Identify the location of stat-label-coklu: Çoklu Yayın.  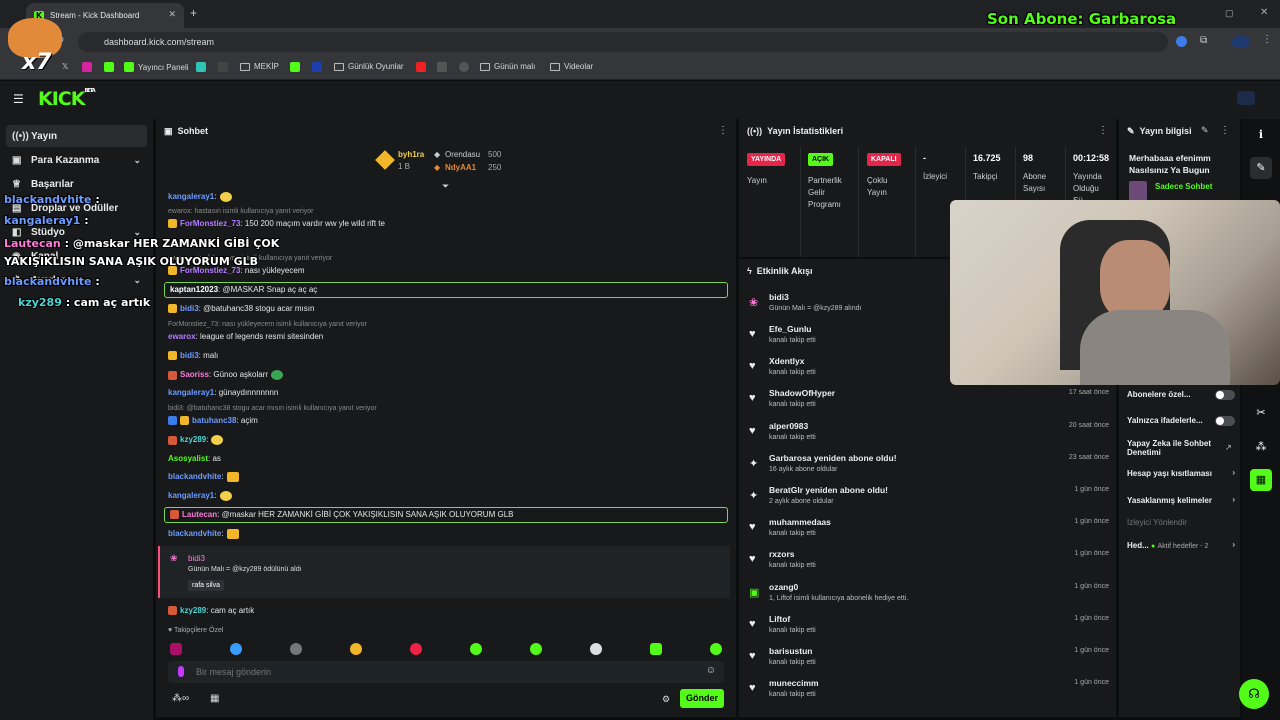
(877, 186).